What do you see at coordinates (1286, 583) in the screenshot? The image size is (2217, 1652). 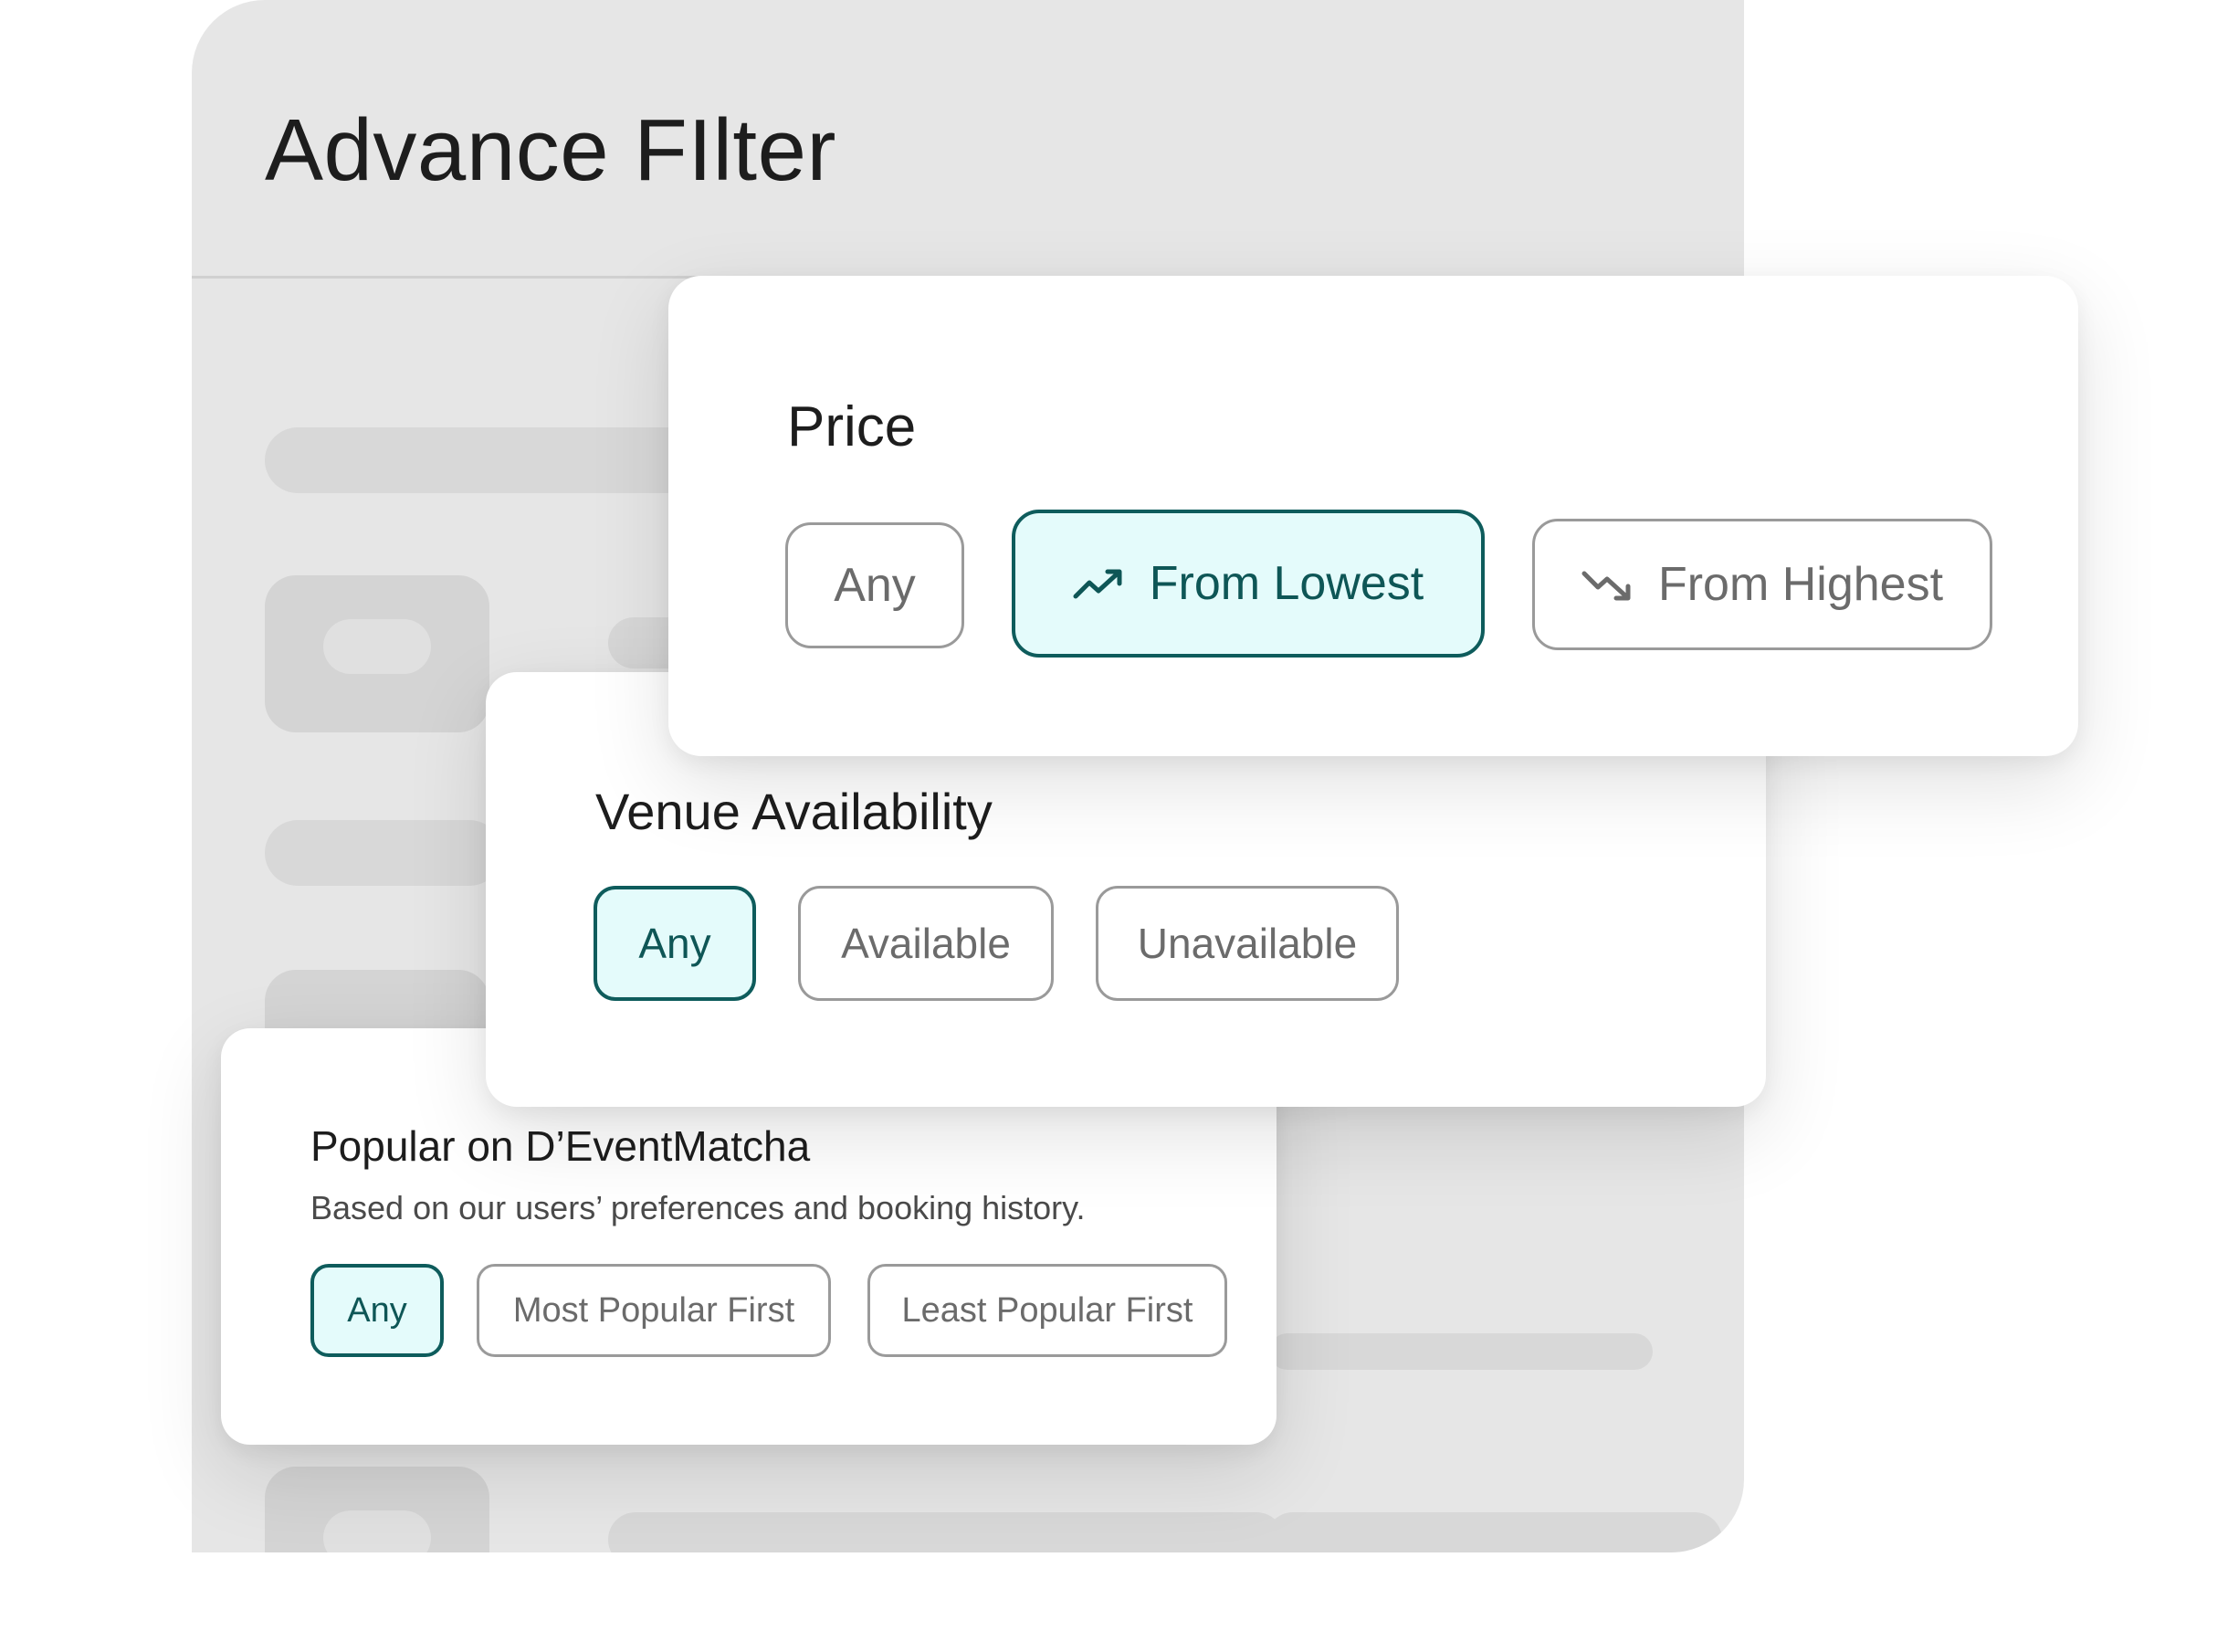 I see `from-lowest-label: From Lowest` at bounding box center [1286, 583].